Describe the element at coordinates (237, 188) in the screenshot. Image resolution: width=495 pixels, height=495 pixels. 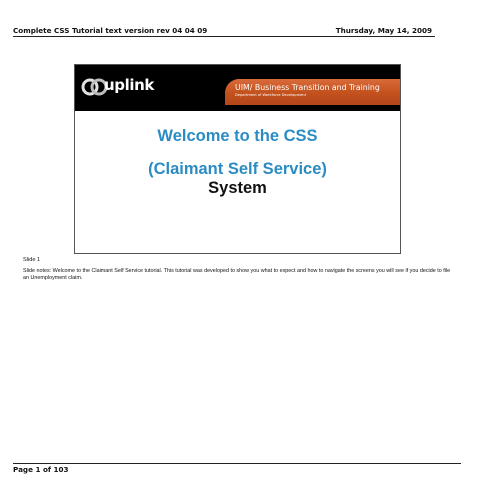
I see `welcome-line-3: System` at that location.